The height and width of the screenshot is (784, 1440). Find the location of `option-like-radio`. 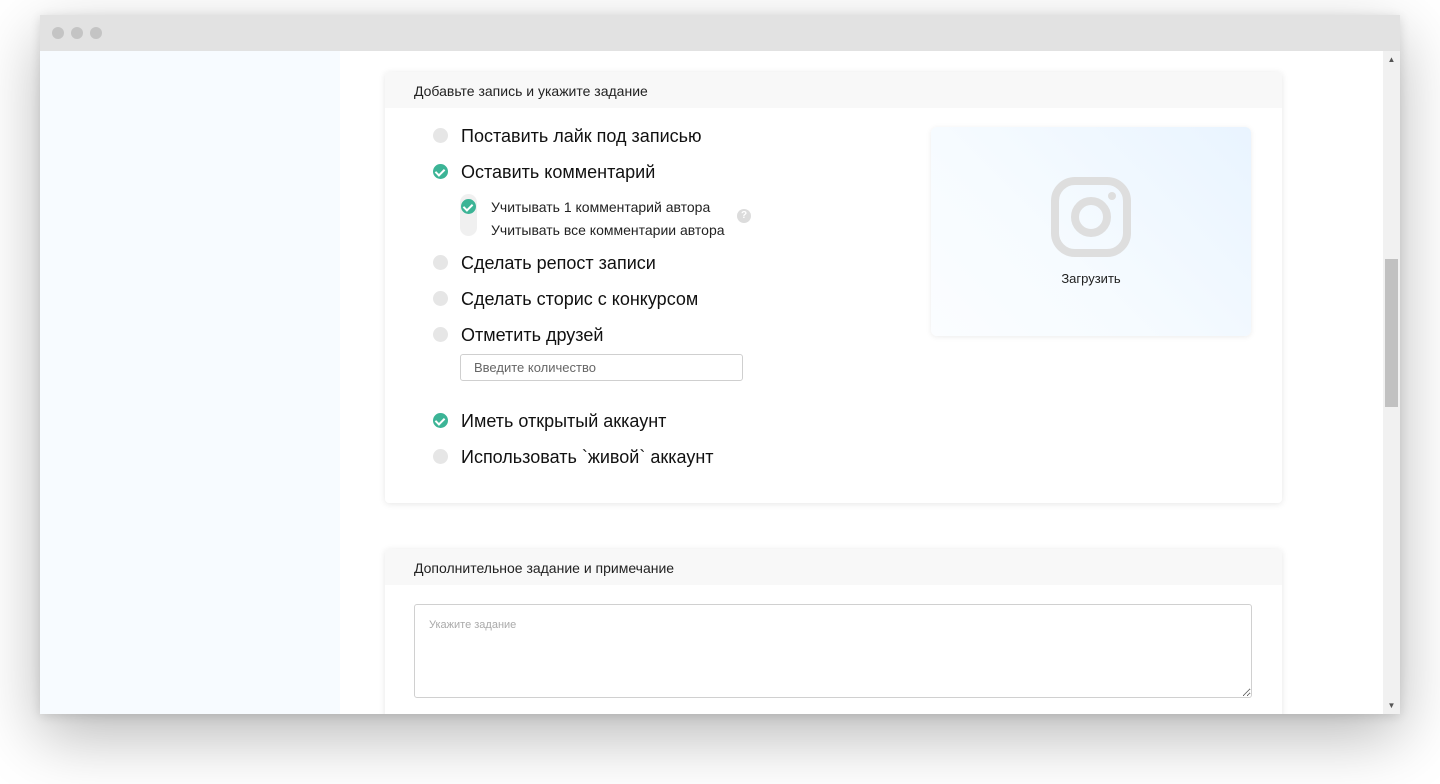

option-like-radio is located at coordinates (440, 135).